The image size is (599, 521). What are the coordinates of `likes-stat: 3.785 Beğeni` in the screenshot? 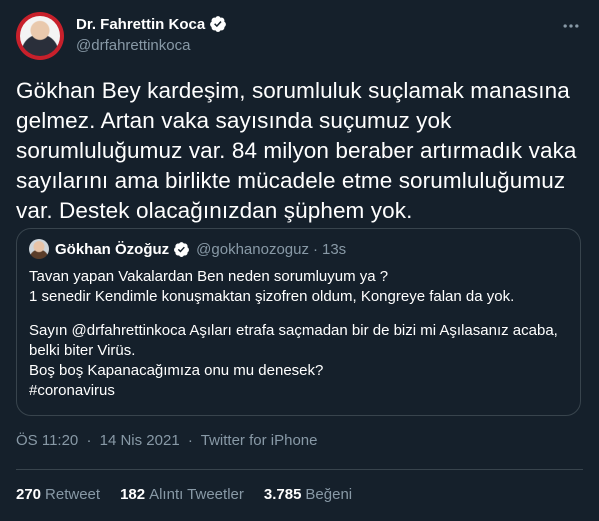 It's located at (308, 494).